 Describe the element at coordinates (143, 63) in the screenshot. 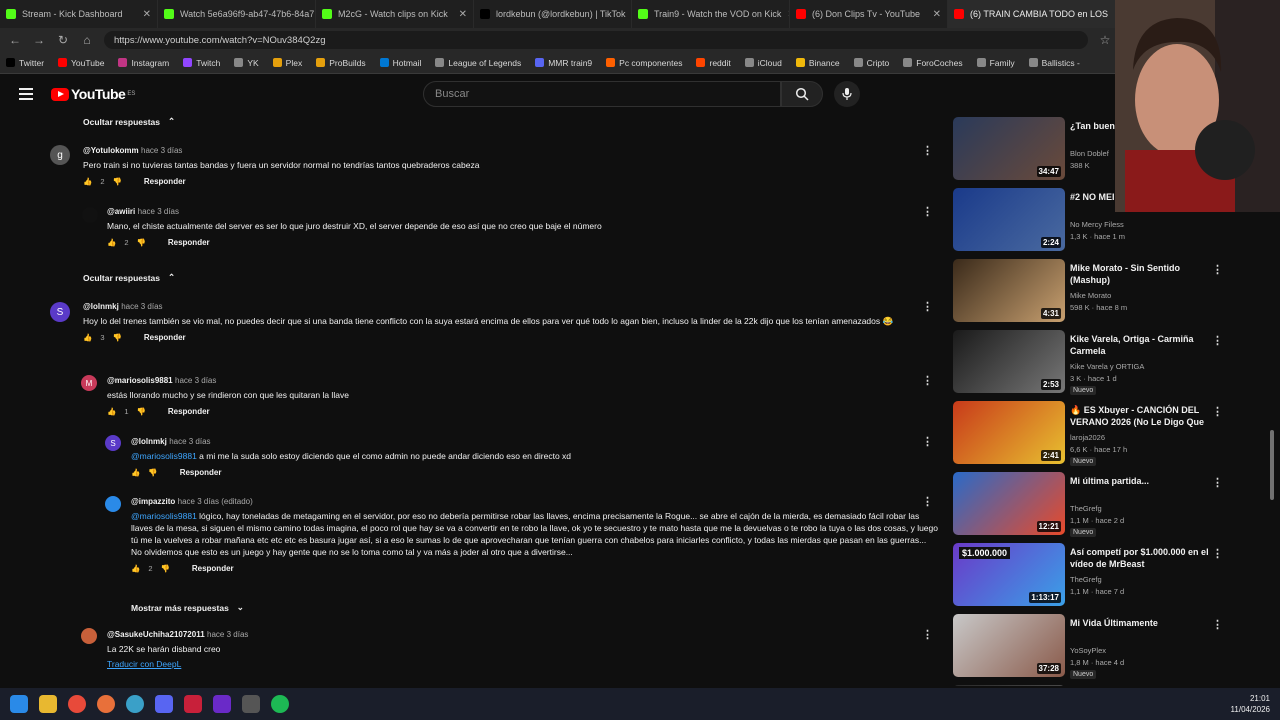

I see `bookmark-item: Instagram` at that location.